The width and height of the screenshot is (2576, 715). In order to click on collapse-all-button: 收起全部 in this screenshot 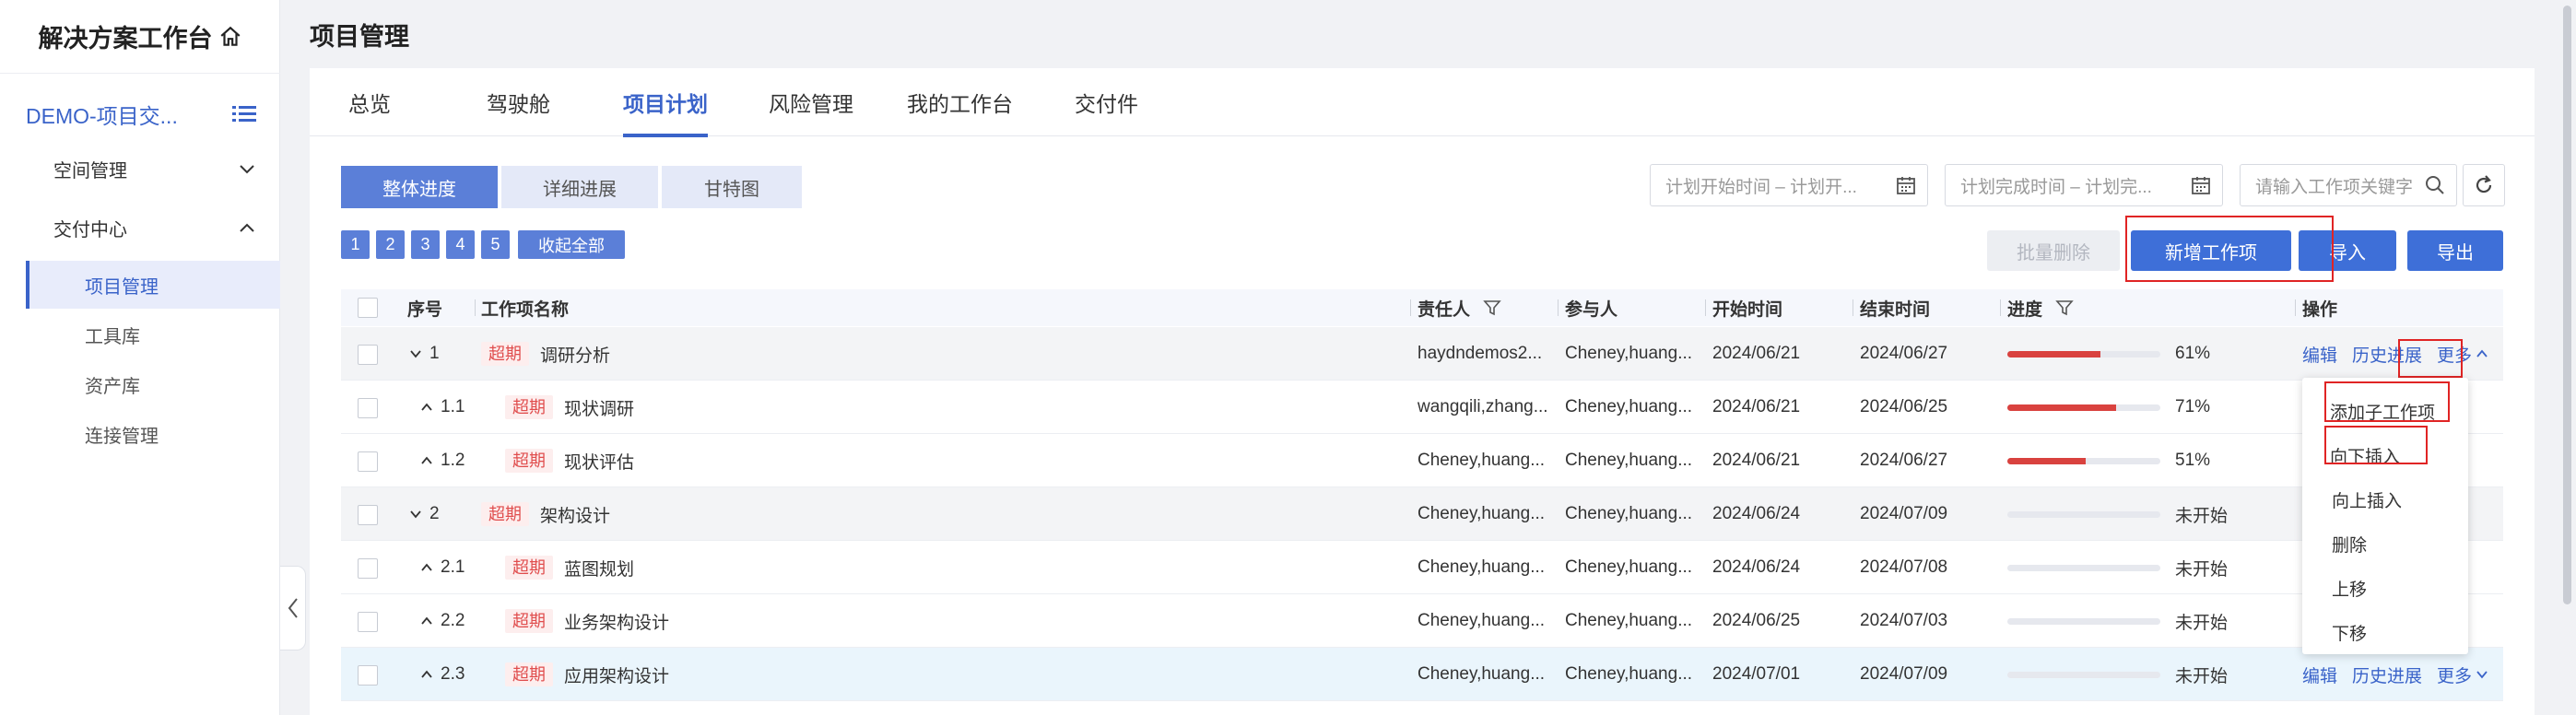, I will do `click(571, 244)`.